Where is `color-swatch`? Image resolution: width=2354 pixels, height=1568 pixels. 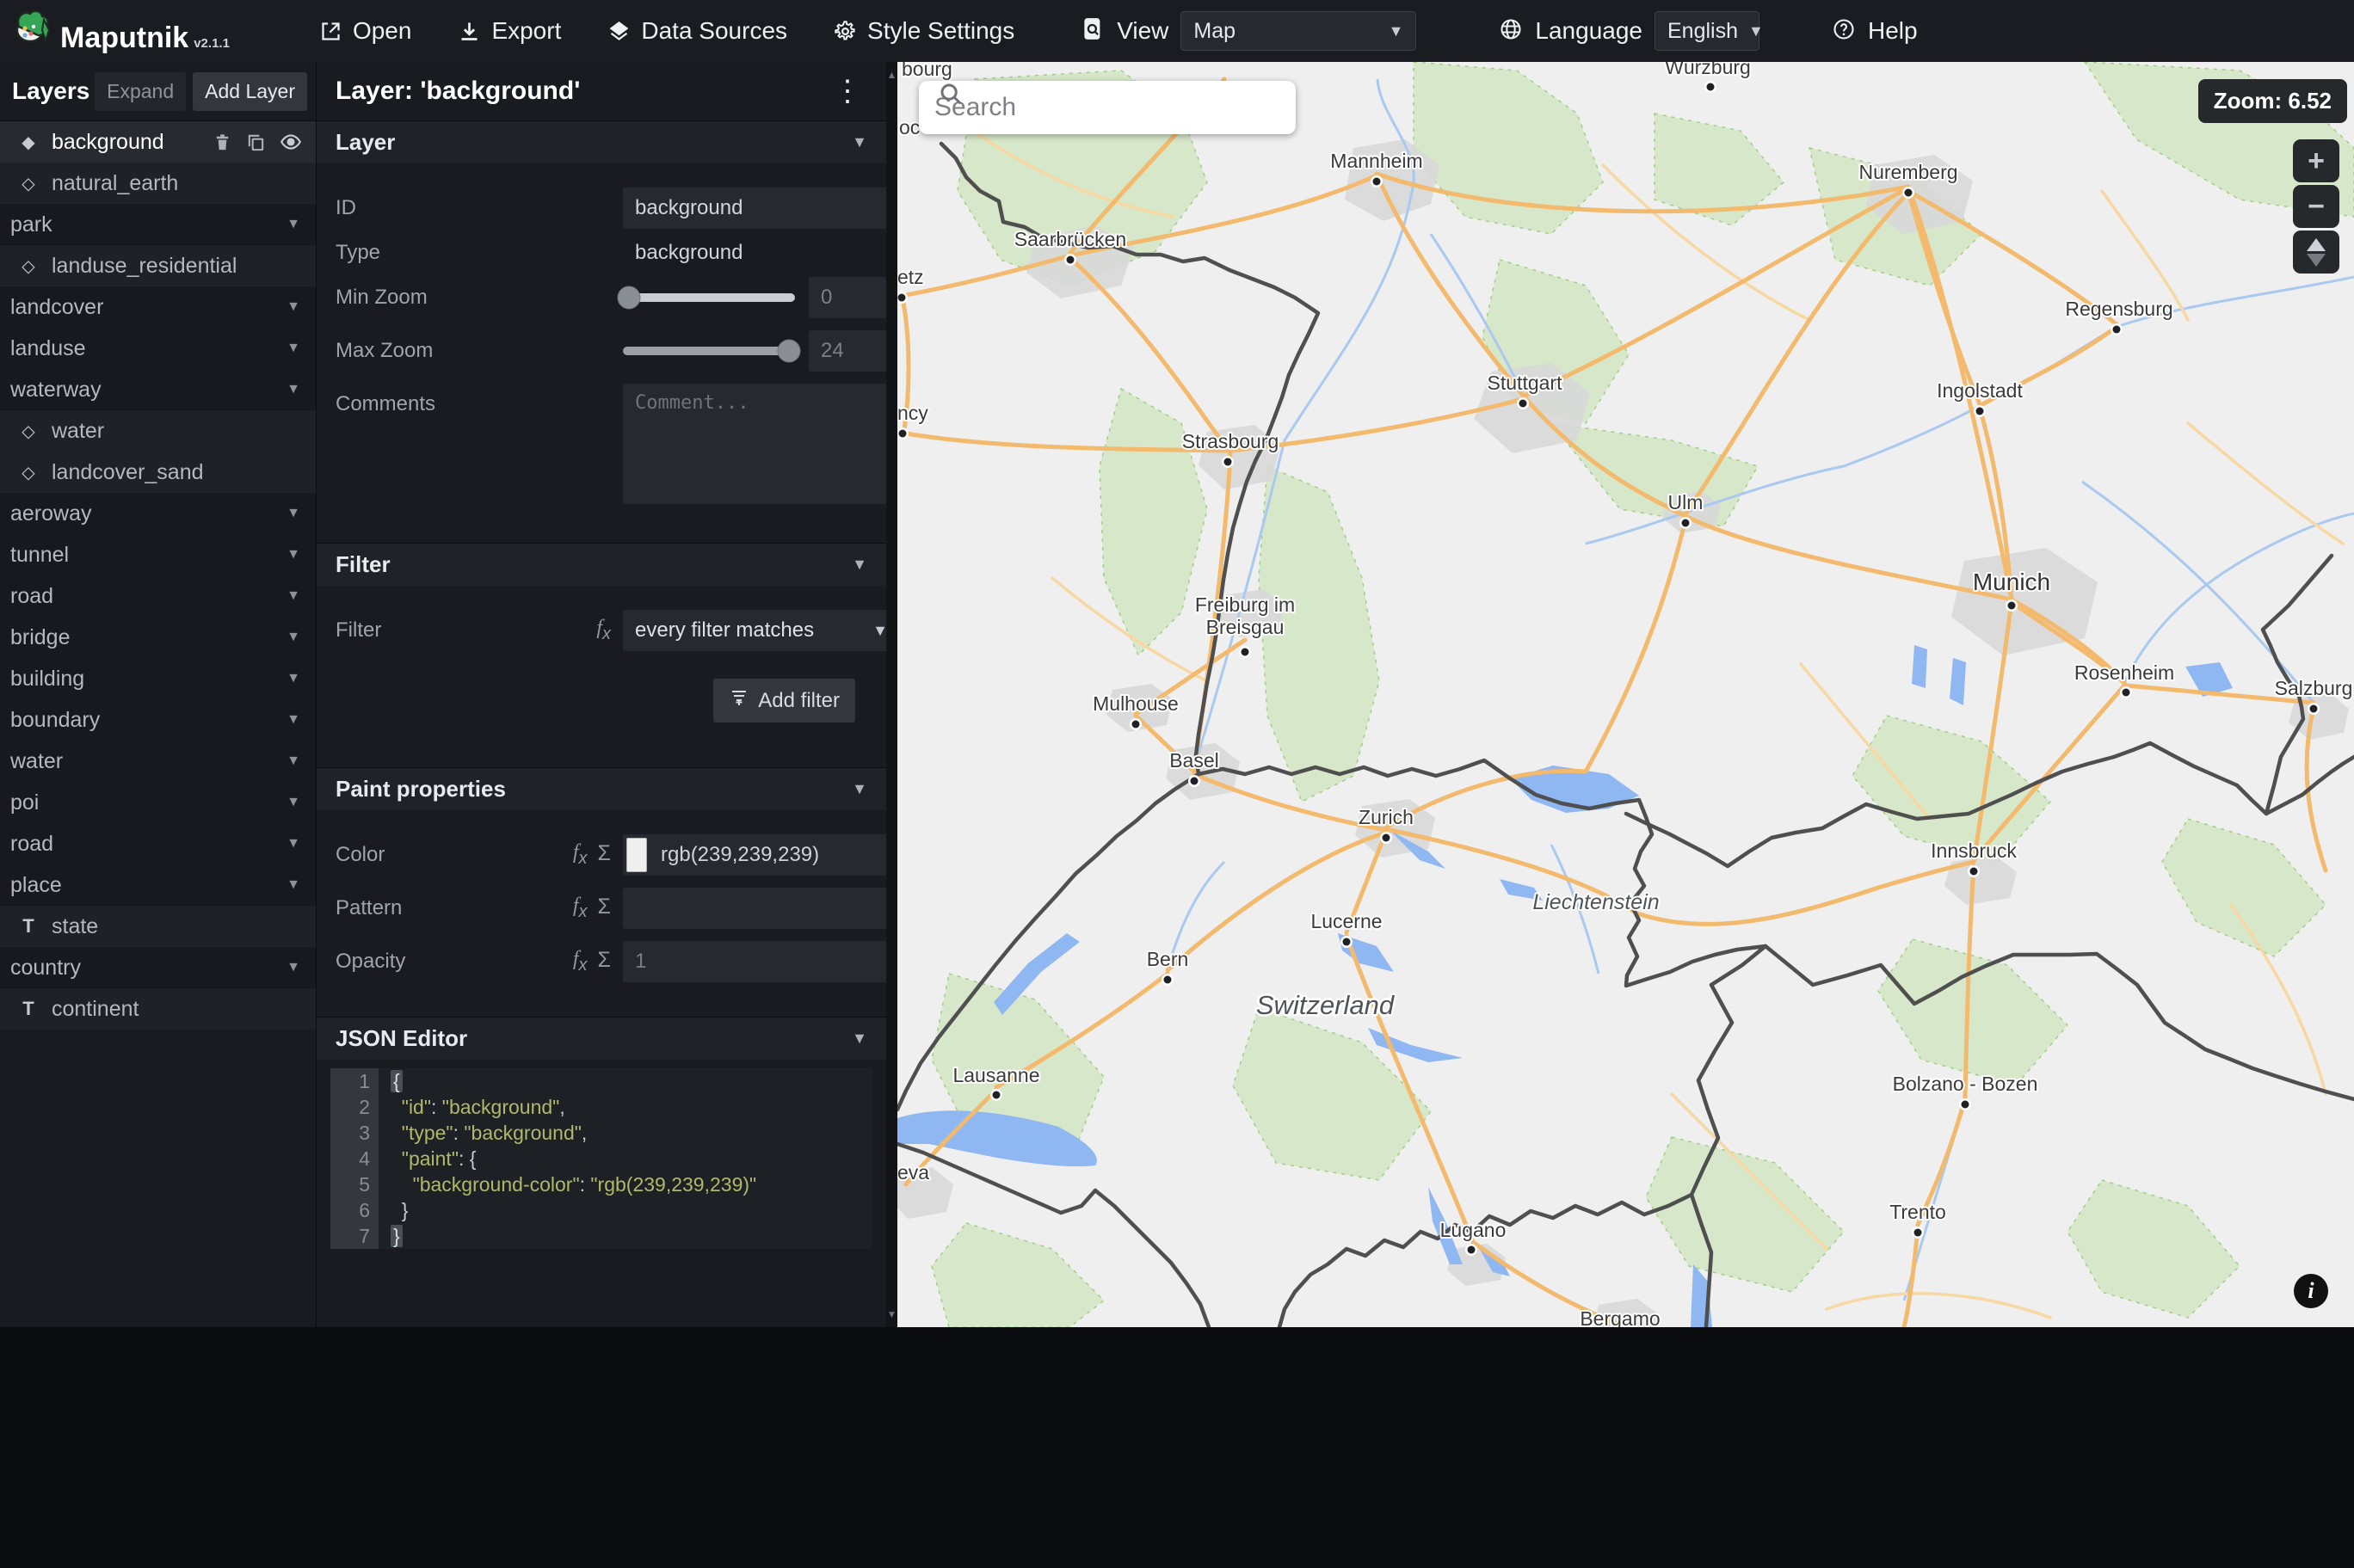 color-swatch is located at coordinates (636, 855).